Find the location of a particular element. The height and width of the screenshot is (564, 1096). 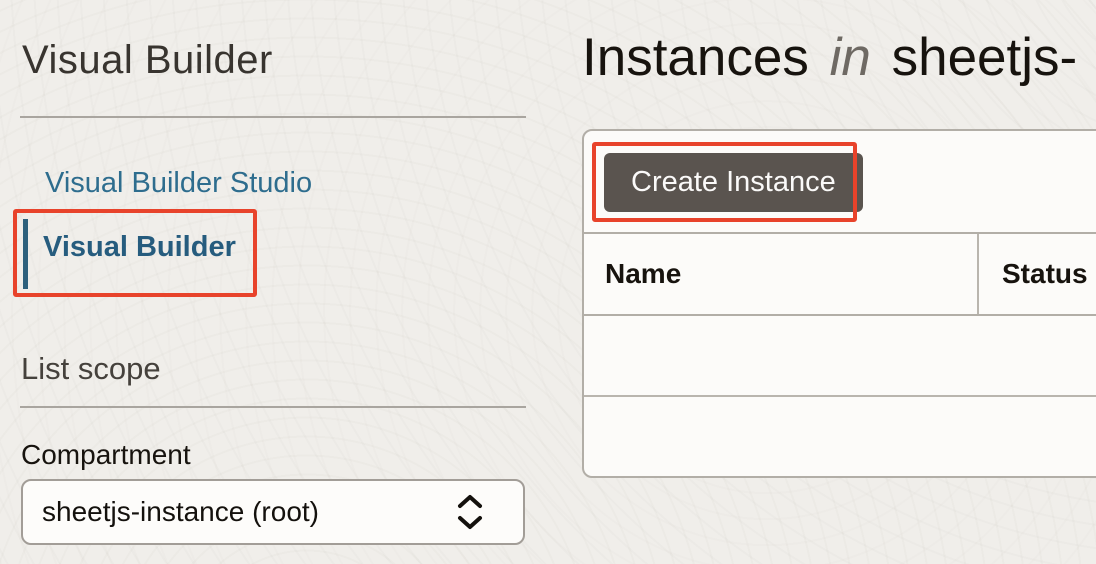

column-header-name: Name is located at coordinates (781, 274).